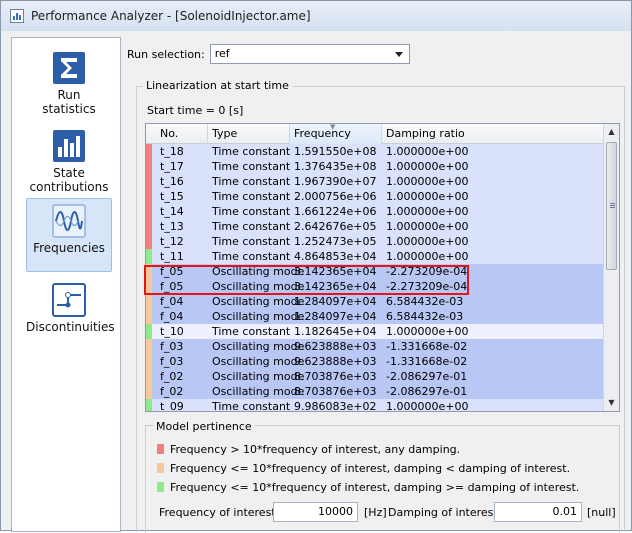 The width and height of the screenshot is (632, 533). Describe the element at coordinates (611, 206) in the screenshot. I see `scrollbar-thumb` at that location.